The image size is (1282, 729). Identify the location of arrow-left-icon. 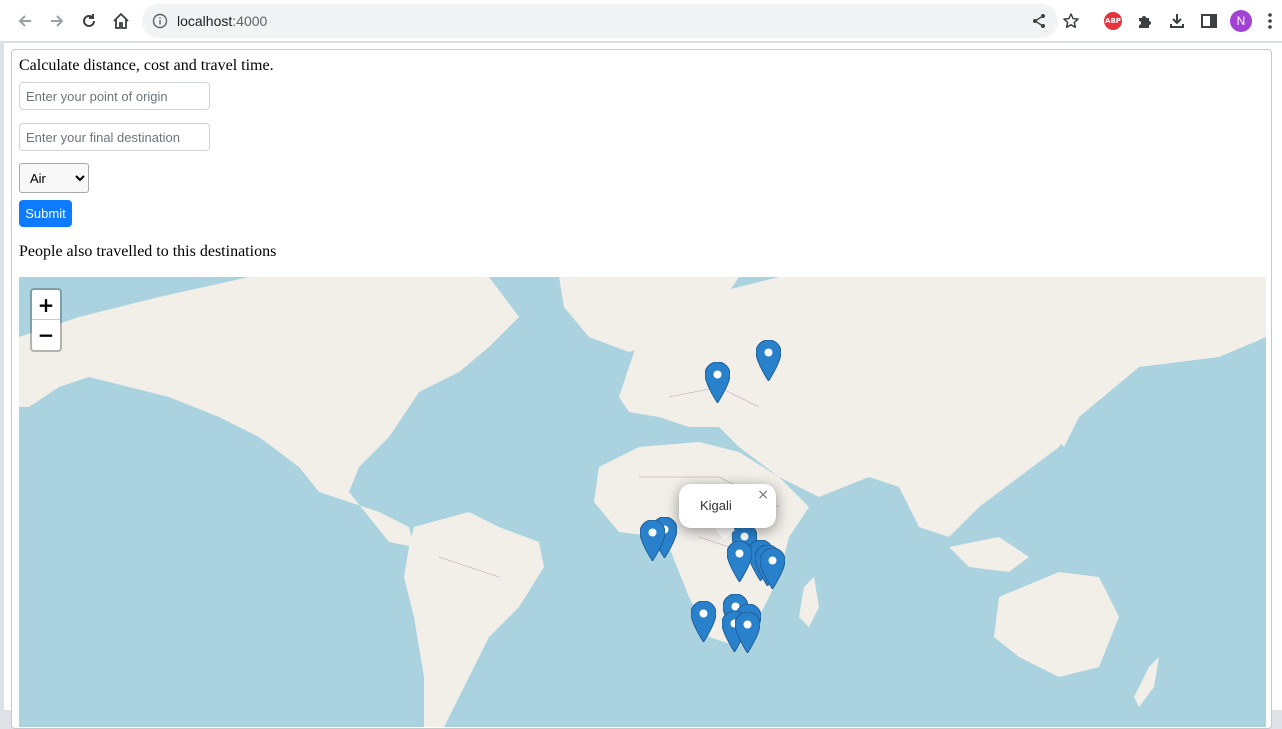
(24, 21).